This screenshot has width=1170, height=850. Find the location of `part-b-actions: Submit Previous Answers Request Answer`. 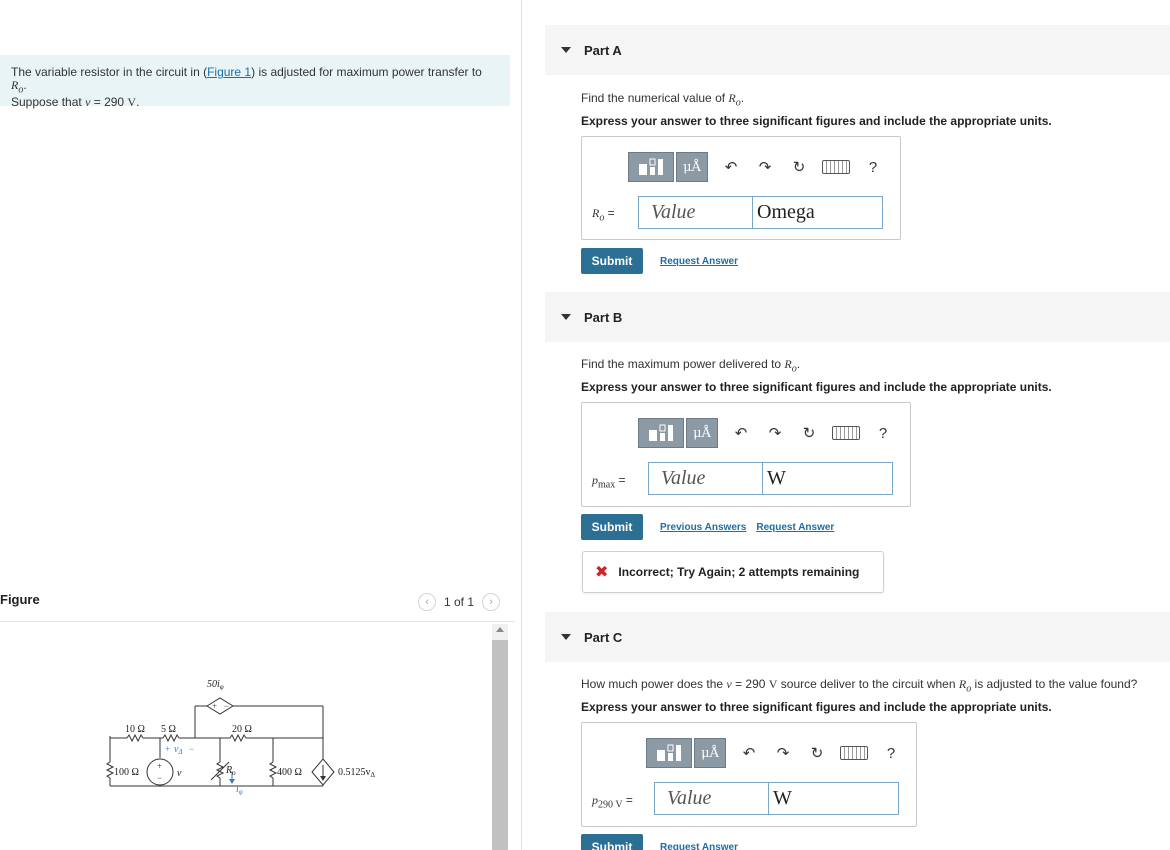

part-b-actions: Submit Previous Answers Request Answer is located at coordinates (707, 527).